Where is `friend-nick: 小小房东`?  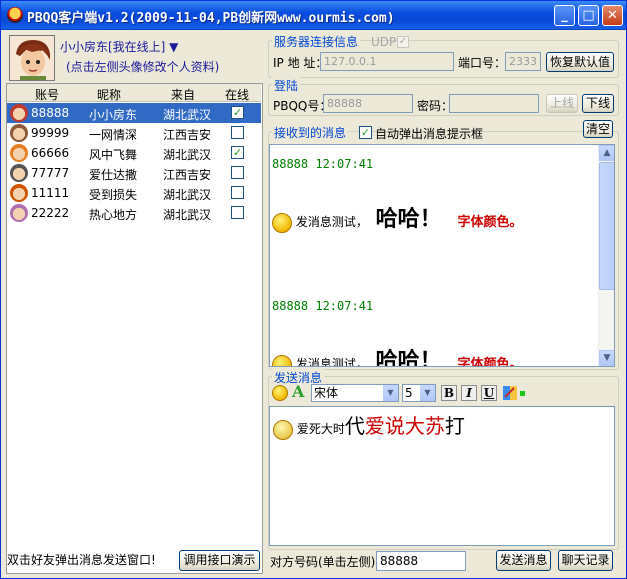 friend-nick: 小小房东 is located at coordinates (113, 115).